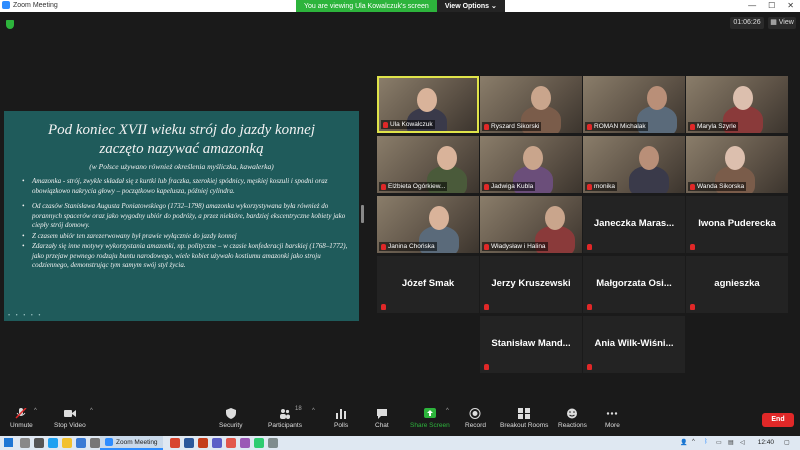 The height and width of the screenshot is (450, 800). What do you see at coordinates (634, 164) in the screenshot?
I see `participant-tile: monika` at bounding box center [634, 164].